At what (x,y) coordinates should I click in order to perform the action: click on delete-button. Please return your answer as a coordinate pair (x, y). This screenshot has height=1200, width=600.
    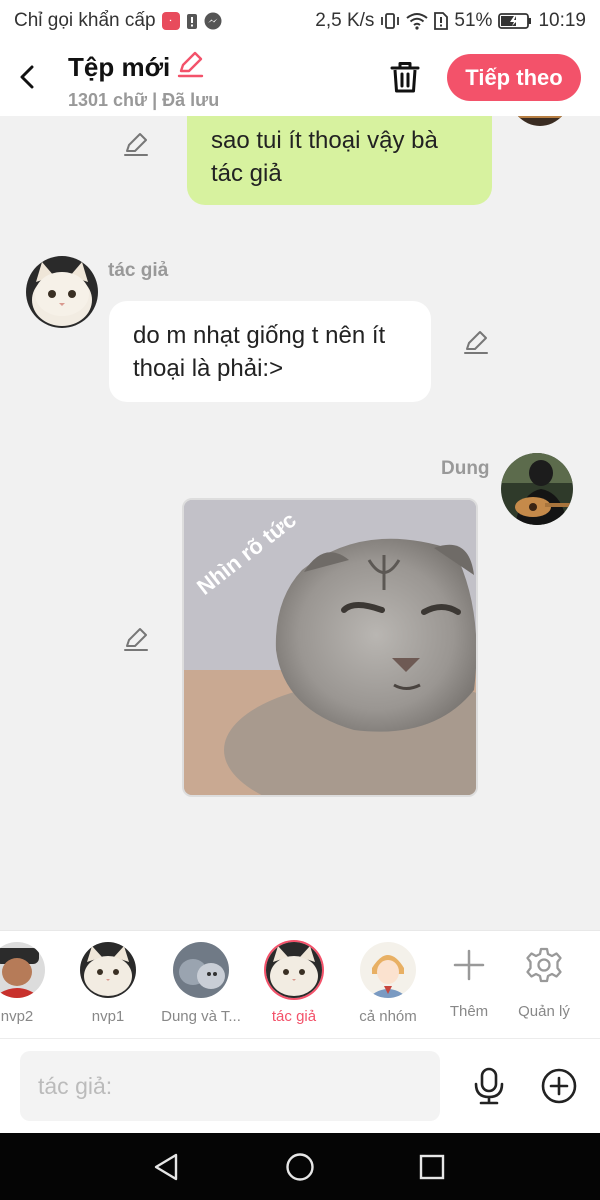
    Looking at the image, I should click on (405, 77).